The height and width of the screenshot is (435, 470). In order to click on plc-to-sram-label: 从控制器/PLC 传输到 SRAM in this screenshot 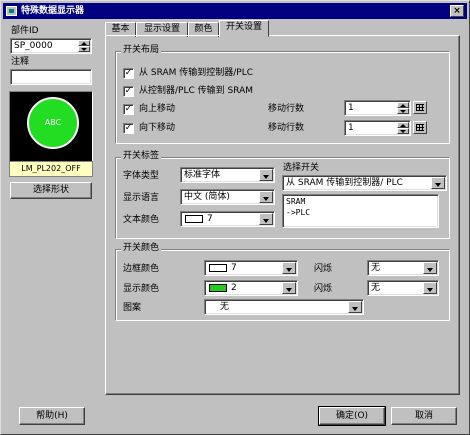, I will do `click(196, 91)`.